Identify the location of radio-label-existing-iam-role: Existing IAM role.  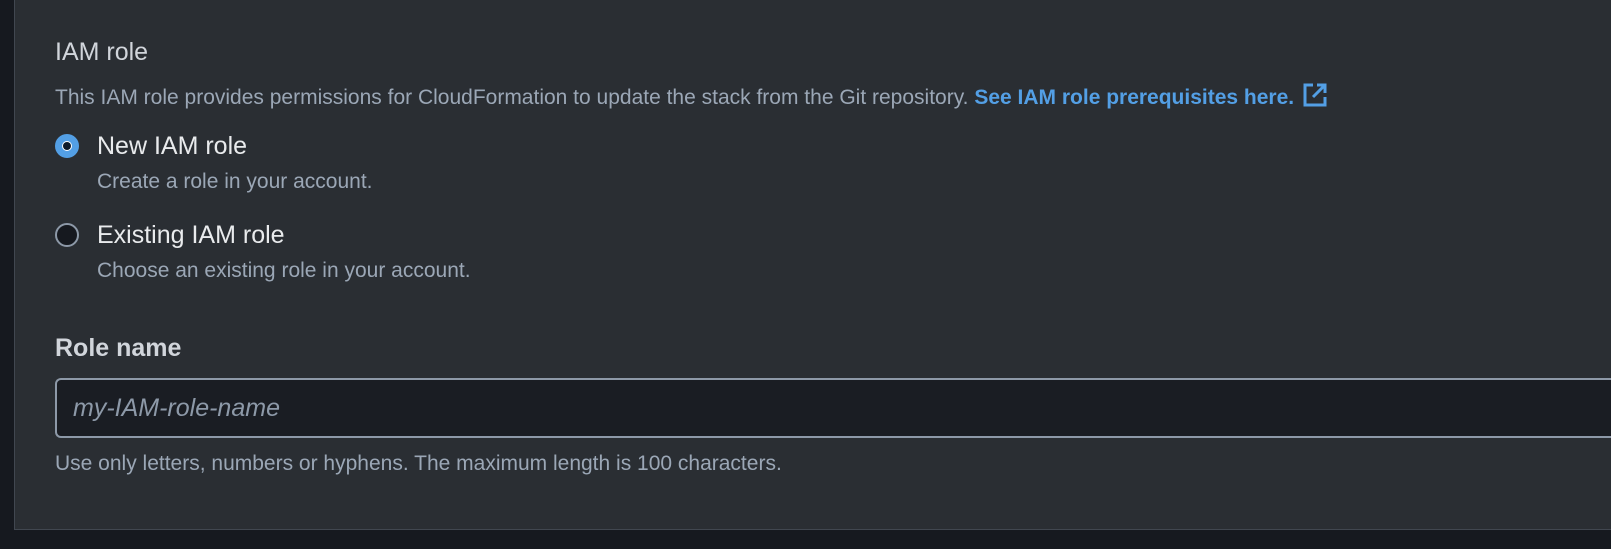
(191, 235).